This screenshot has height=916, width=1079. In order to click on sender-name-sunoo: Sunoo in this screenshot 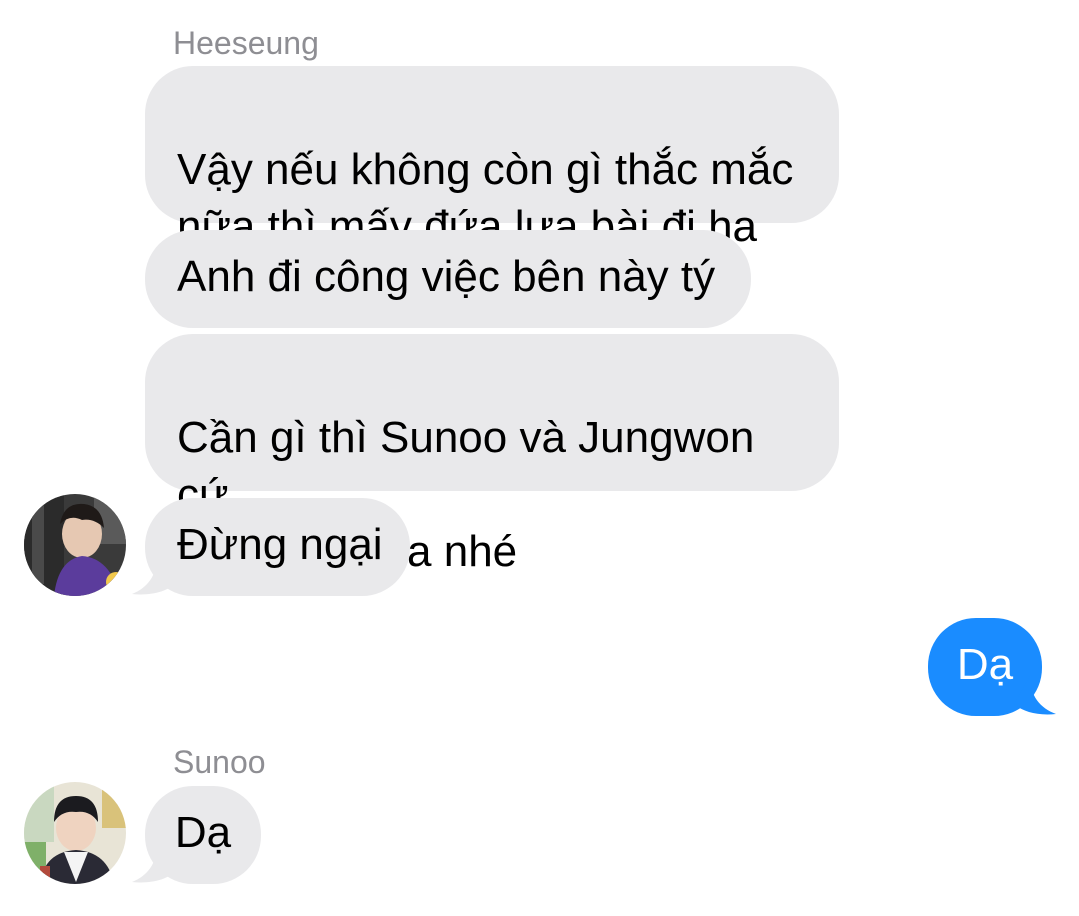, I will do `click(219, 762)`.